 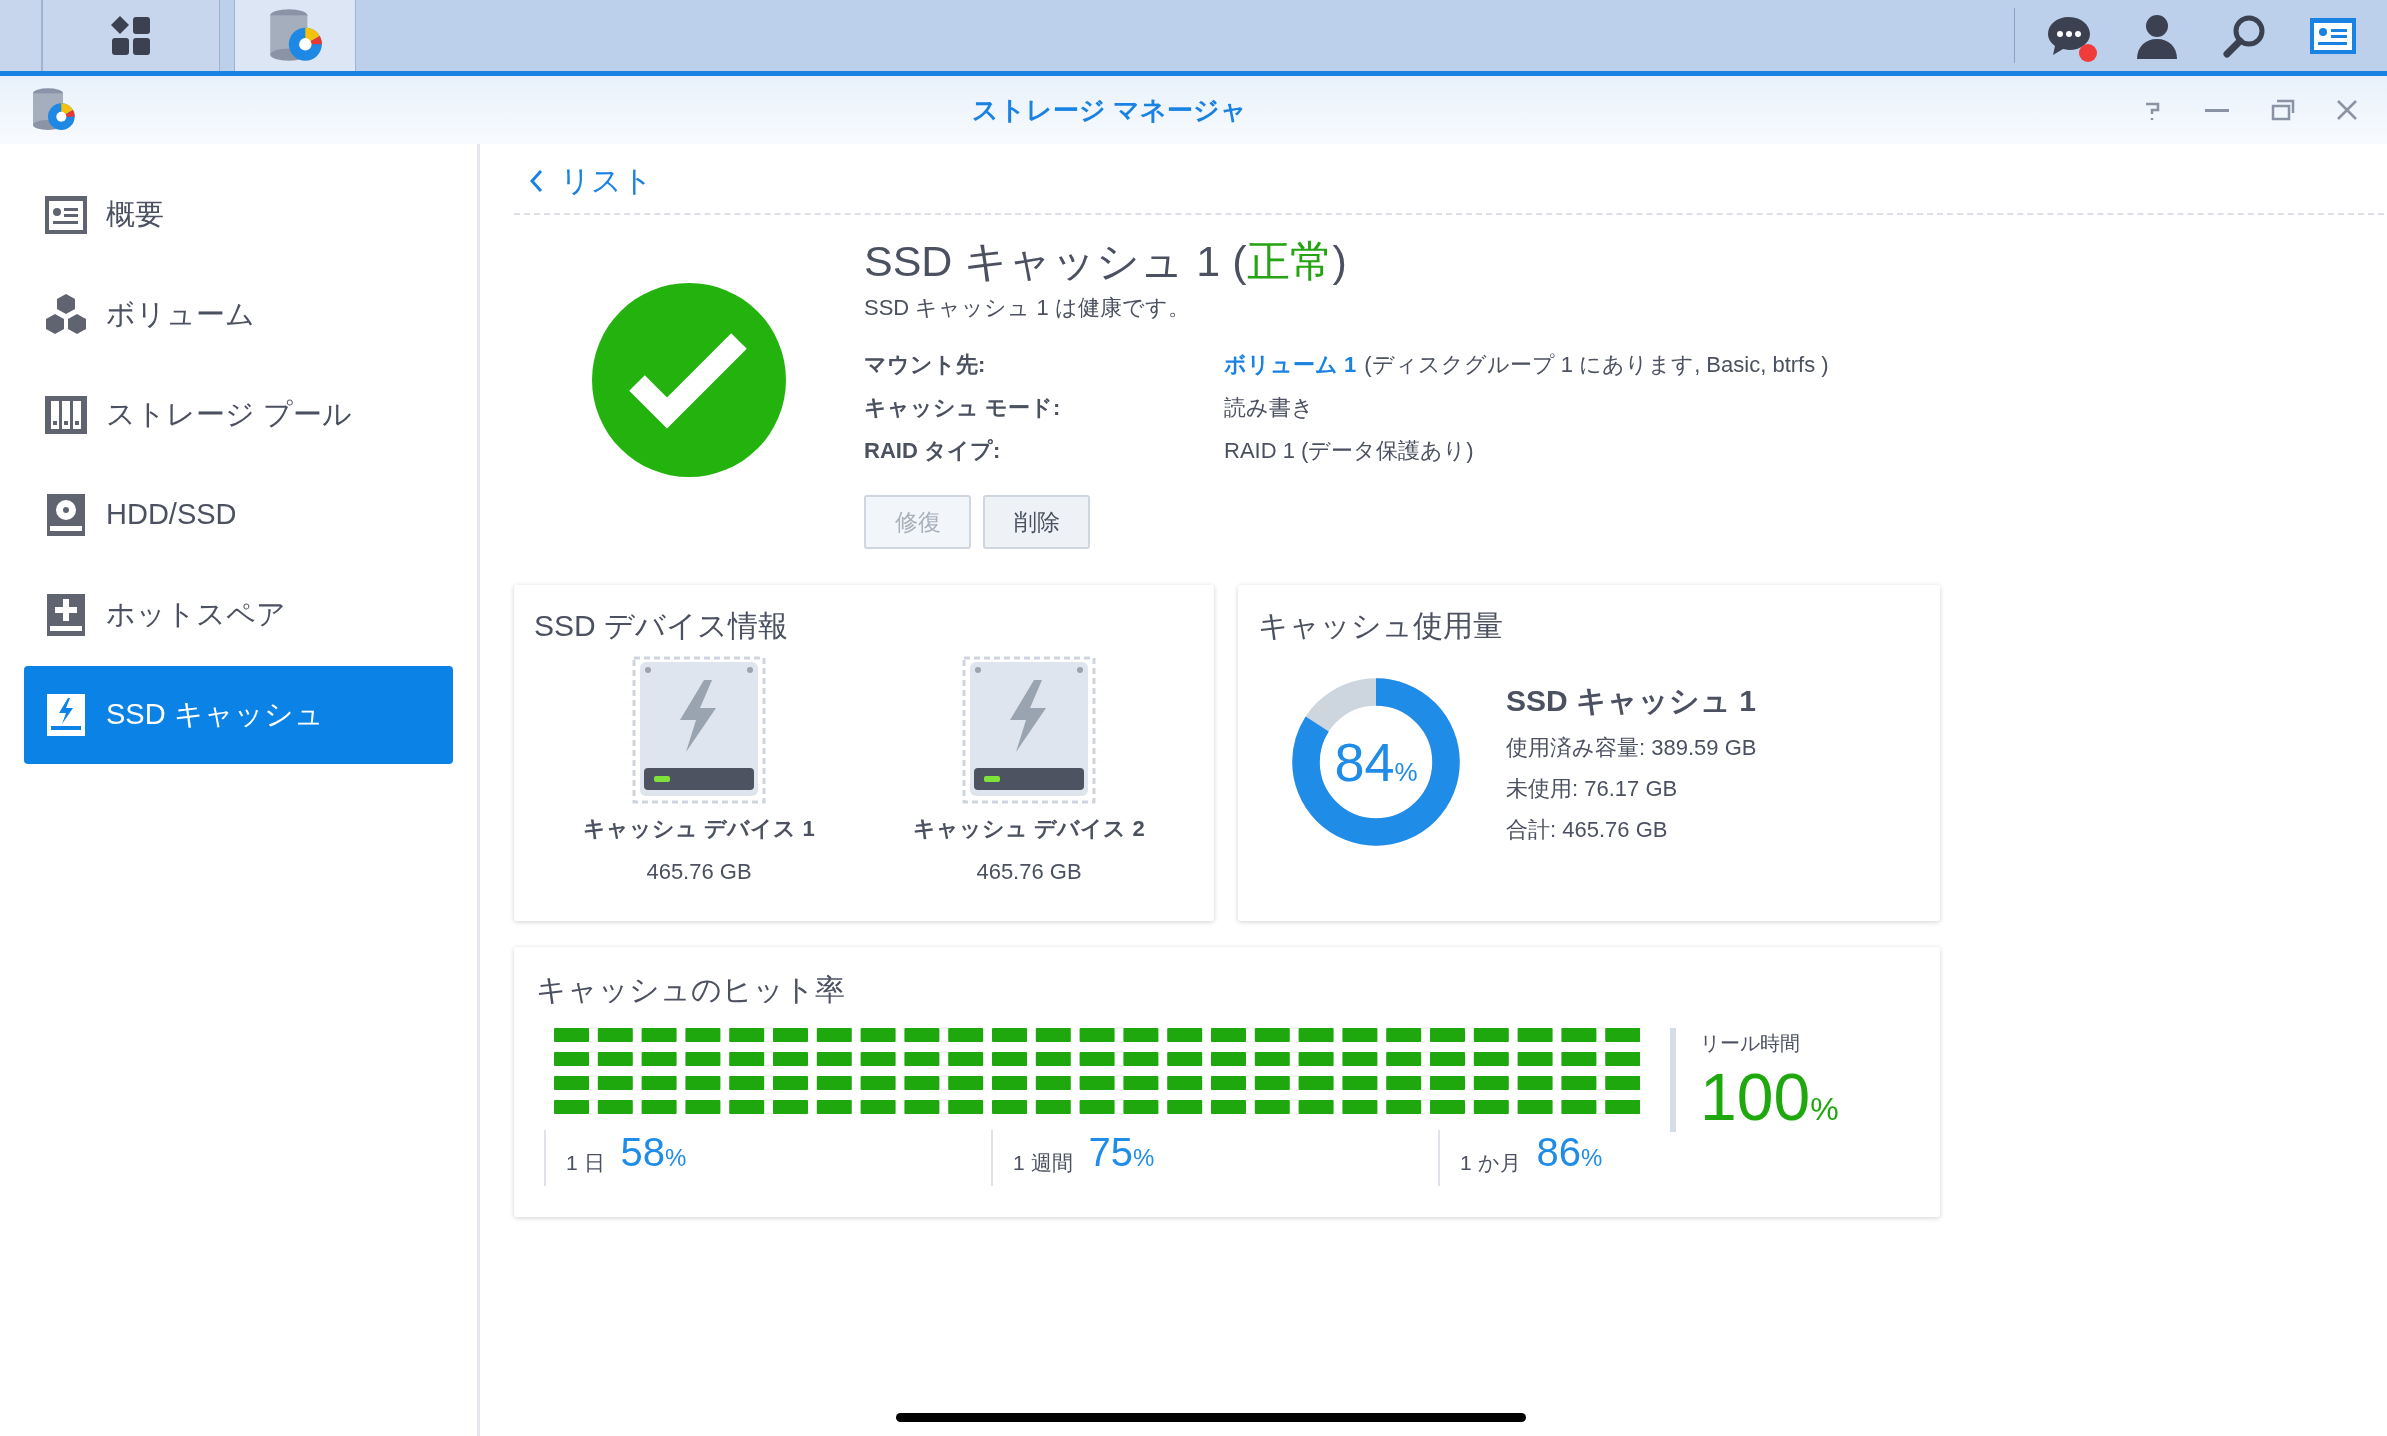 What do you see at coordinates (1526, 365) in the screenshot?
I see `detail-value: ボリューム 1 (ディスクグループ 1 にあります, Basic, btrfs )` at bounding box center [1526, 365].